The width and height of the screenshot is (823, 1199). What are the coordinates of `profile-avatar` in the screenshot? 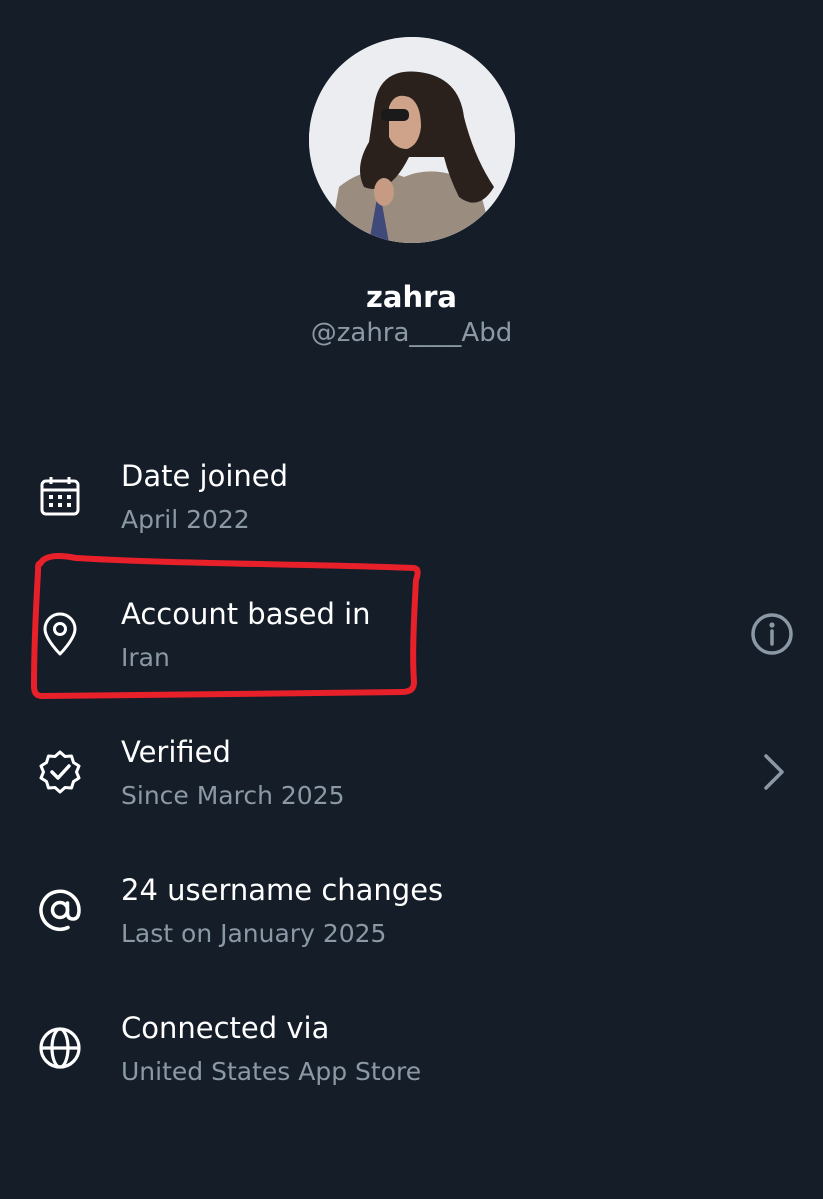 It's located at (412, 140).